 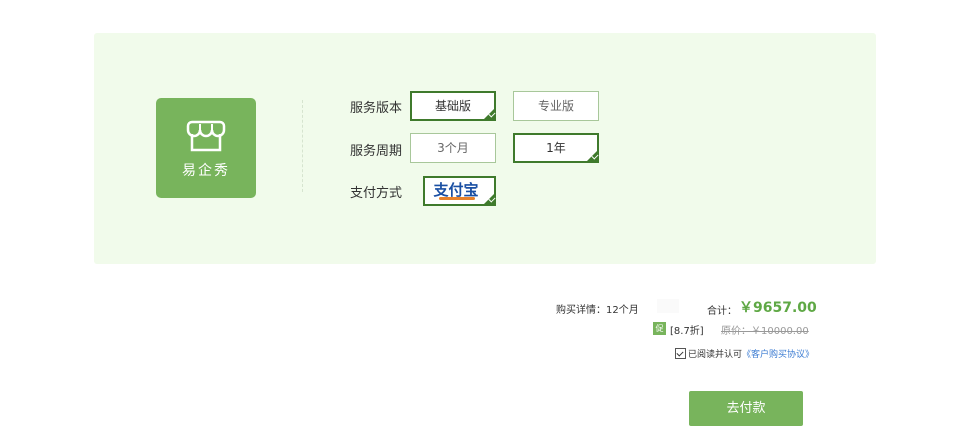 What do you see at coordinates (376, 193) in the screenshot?
I see `payment-label: 支付方式` at bounding box center [376, 193].